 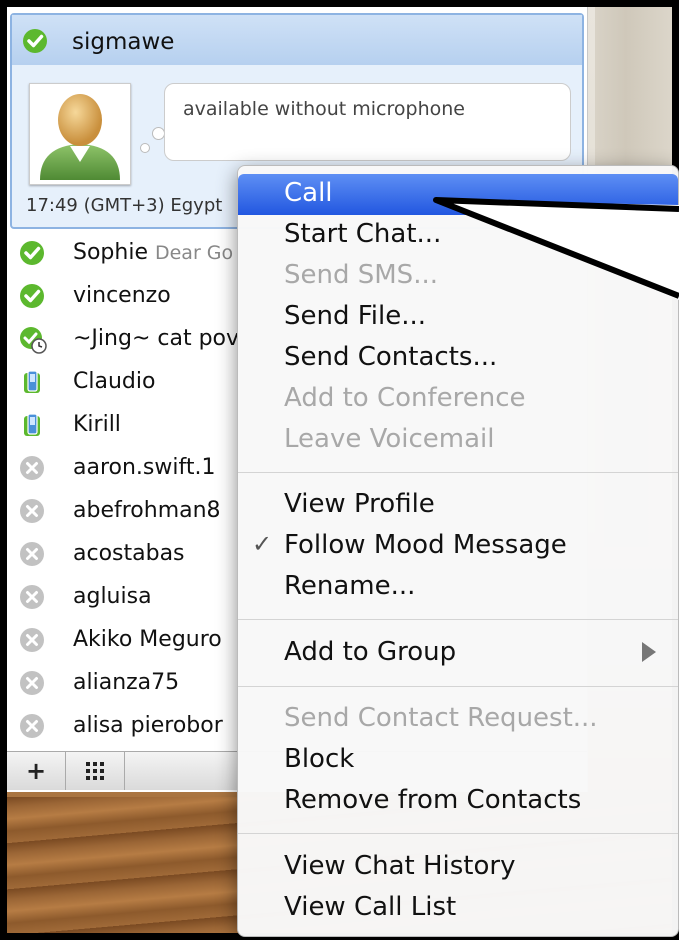 What do you see at coordinates (458, 653) in the screenshot?
I see `menu-item-add-to-group: Add to Group` at bounding box center [458, 653].